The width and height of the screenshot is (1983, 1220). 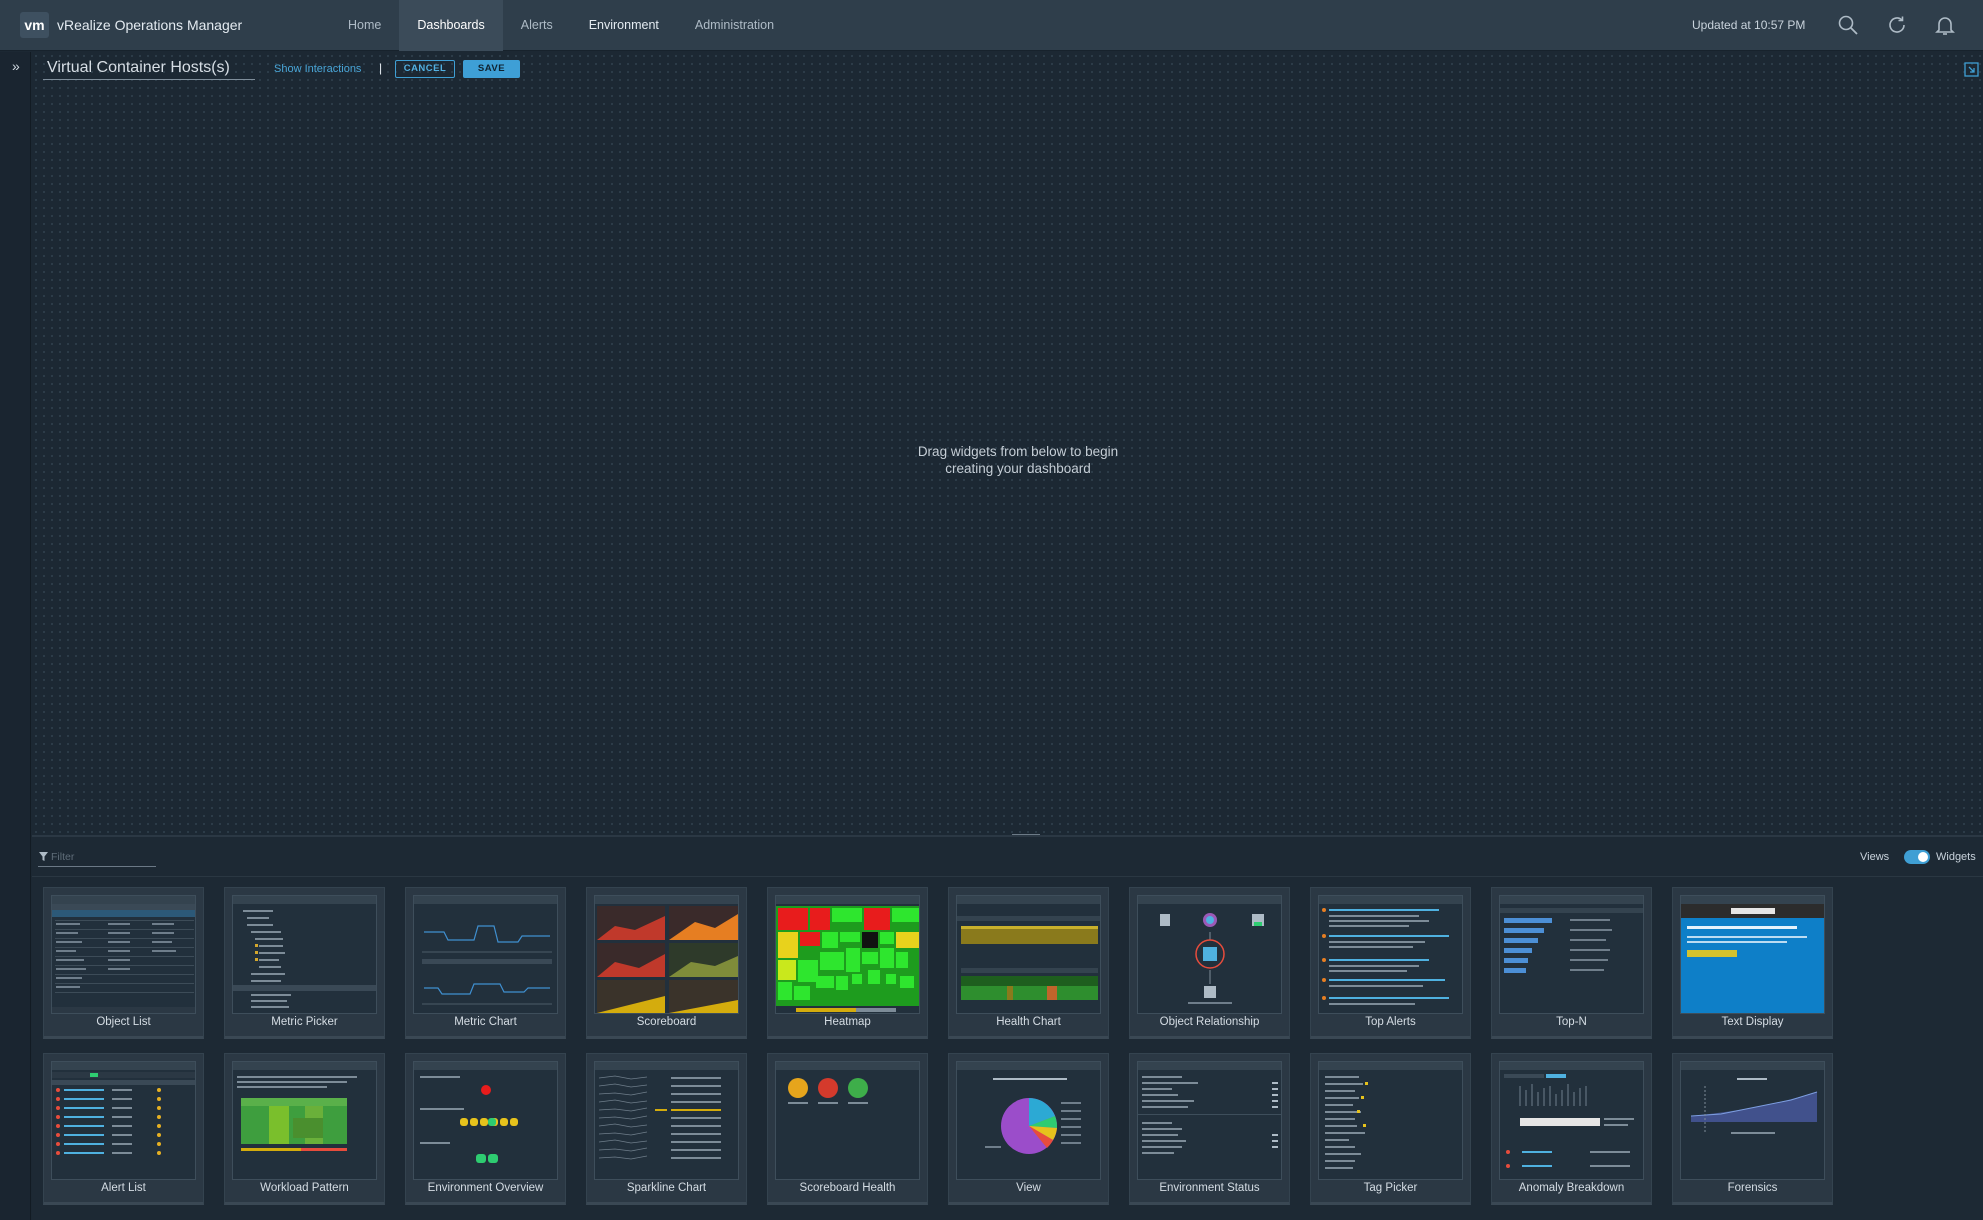 What do you see at coordinates (425, 69) in the screenshot?
I see `cancel-button: CANCEL` at bounding box center [425, 69].